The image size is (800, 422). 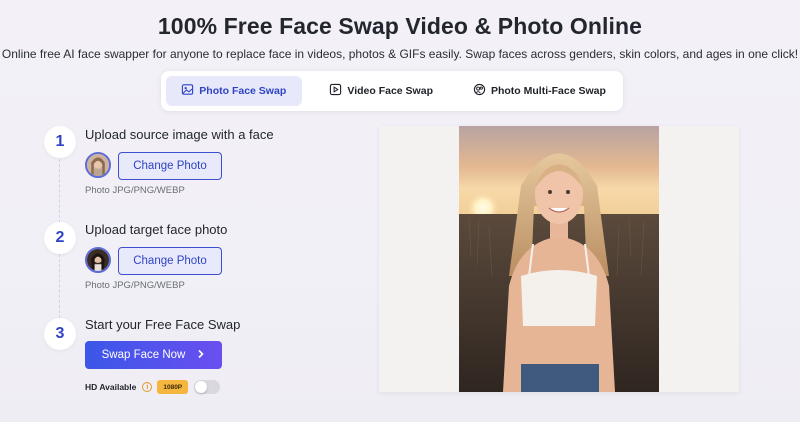 I want to click on step-1-number: 1, so click(x=60, y=142).